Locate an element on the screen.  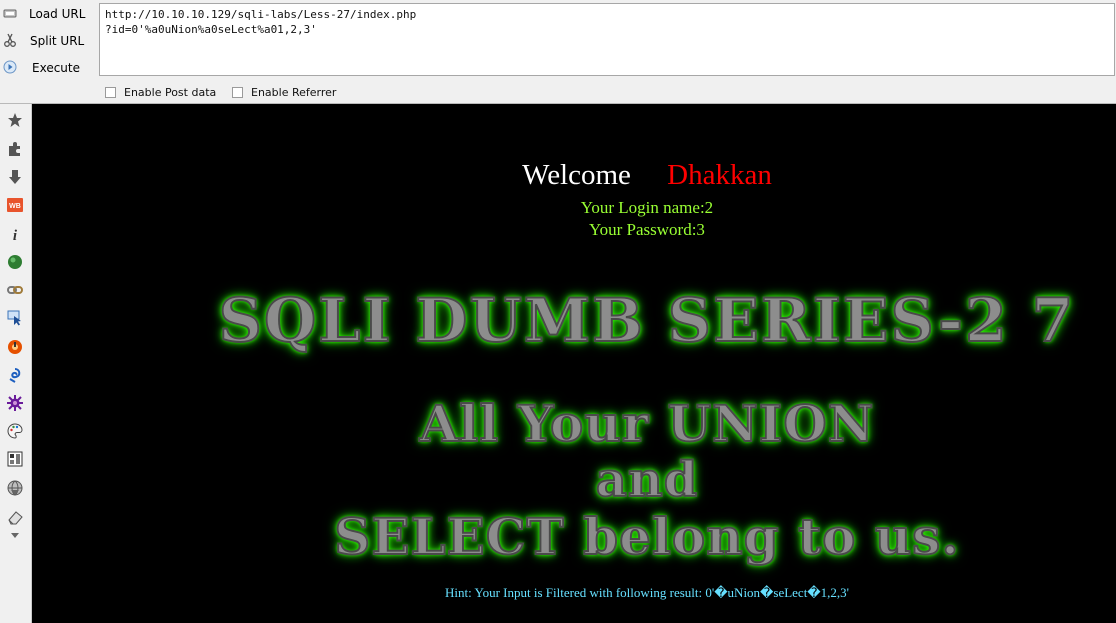
blue-swirl-icon is located at coordinates (15, 375).